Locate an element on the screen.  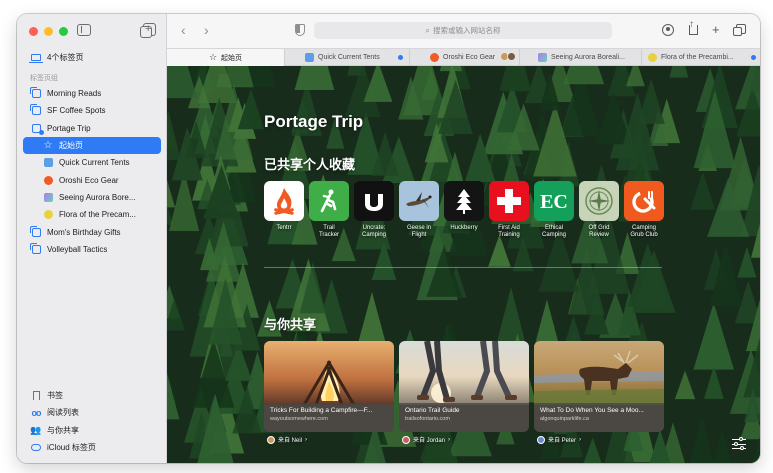
sidebar-toggle-icon is located at coordinates (84, 30).